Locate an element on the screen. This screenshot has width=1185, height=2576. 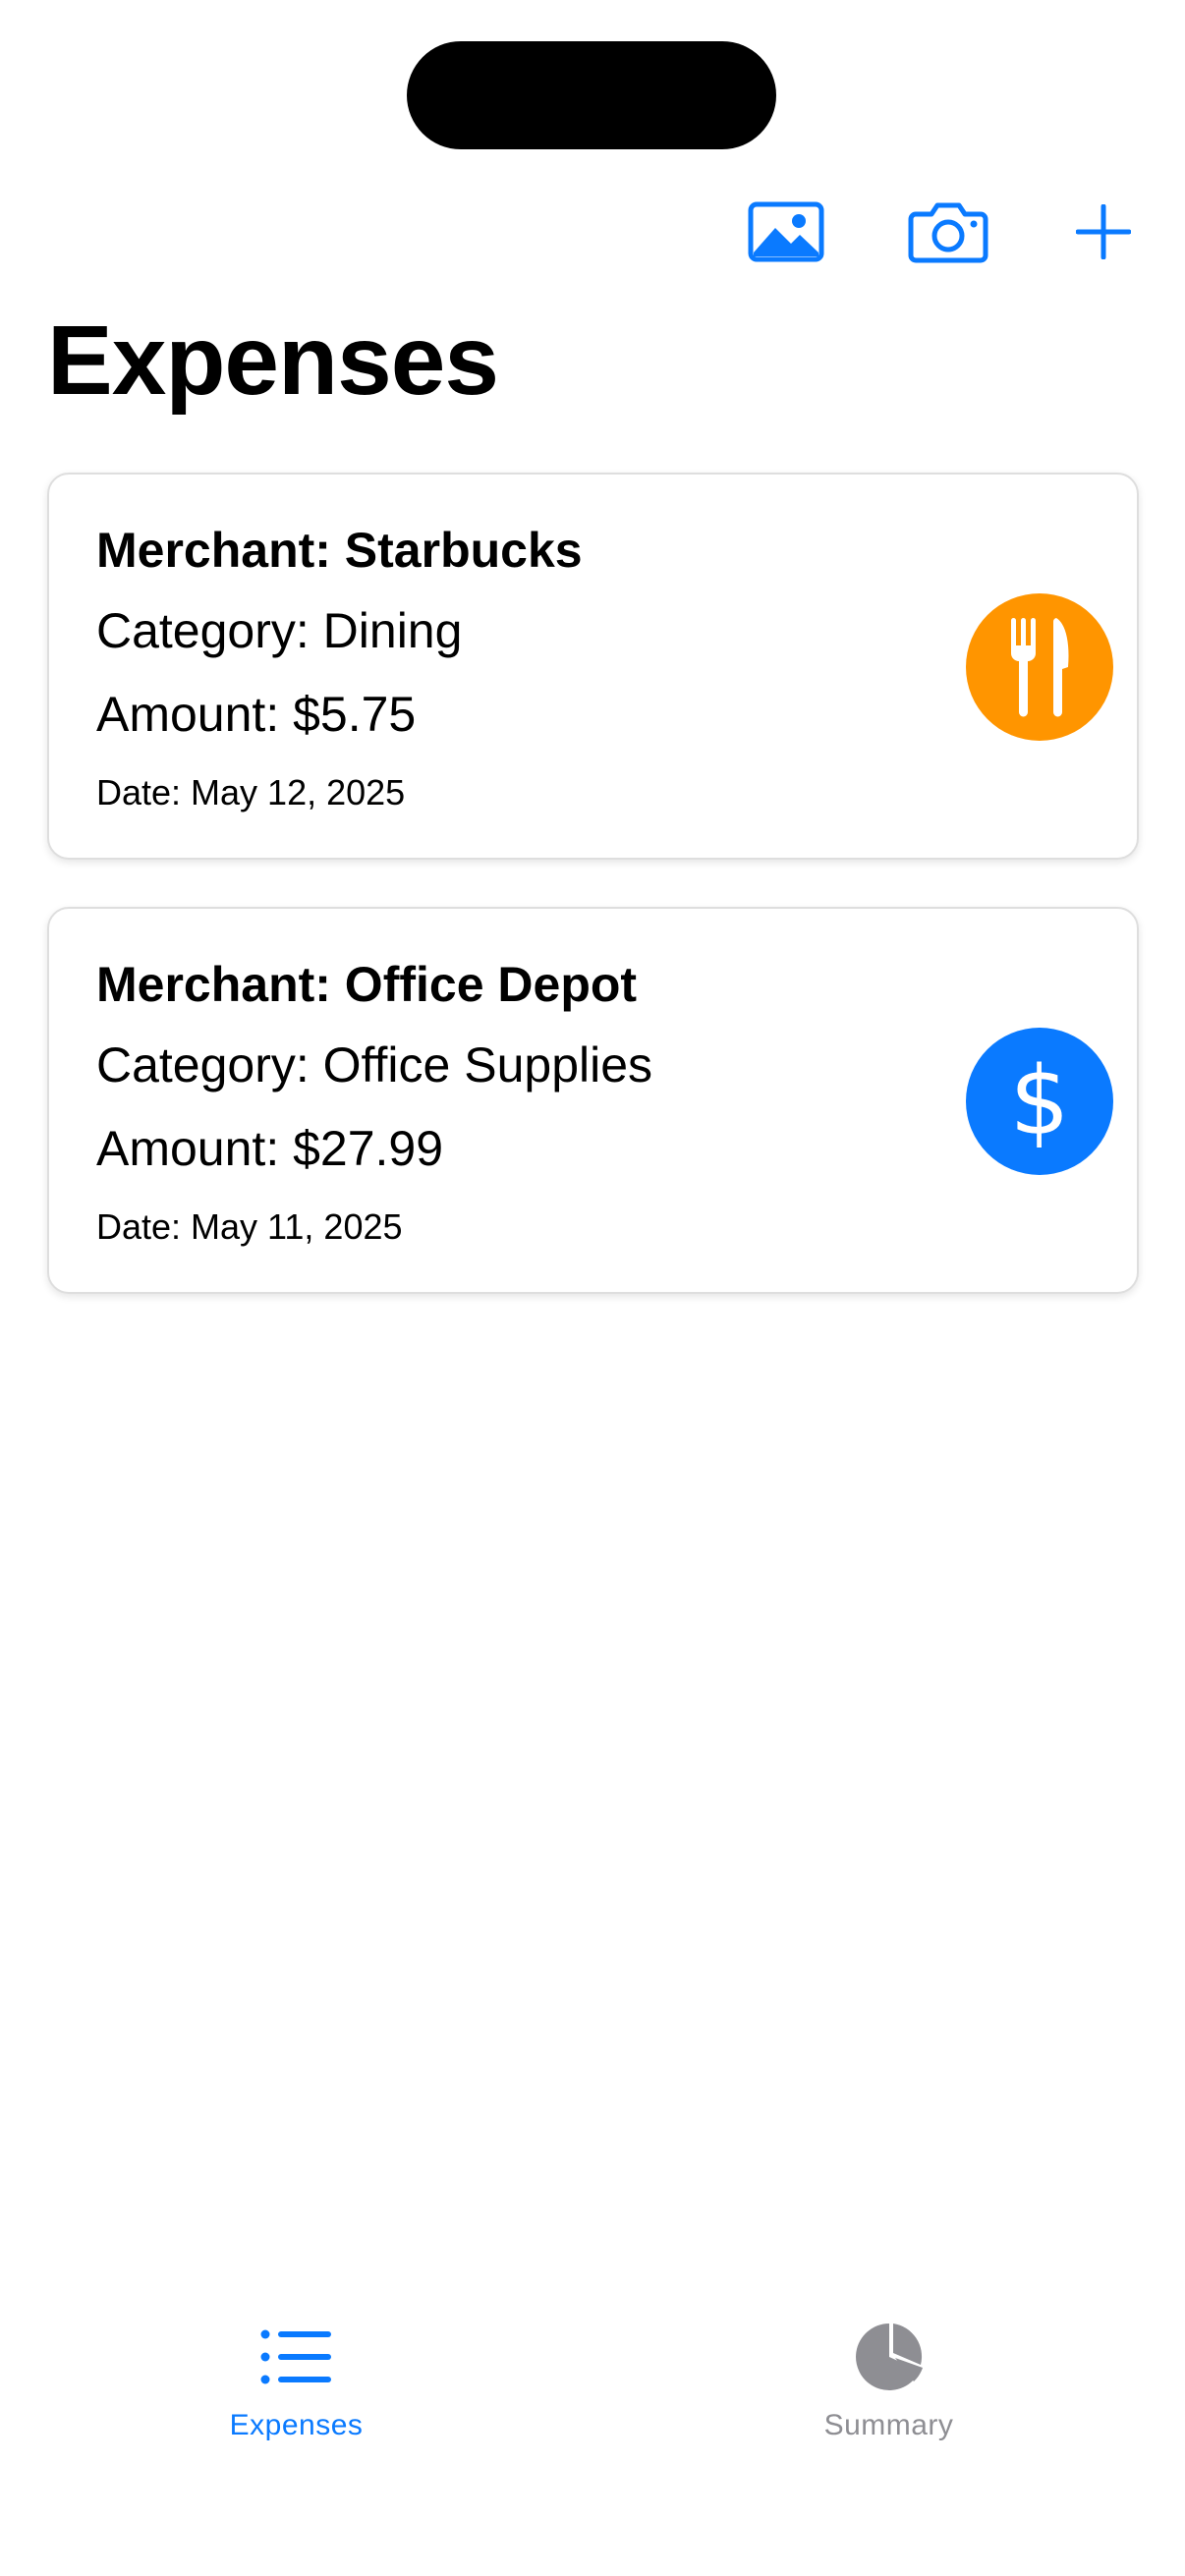
photo-icon is located at coordinates (786, 231).